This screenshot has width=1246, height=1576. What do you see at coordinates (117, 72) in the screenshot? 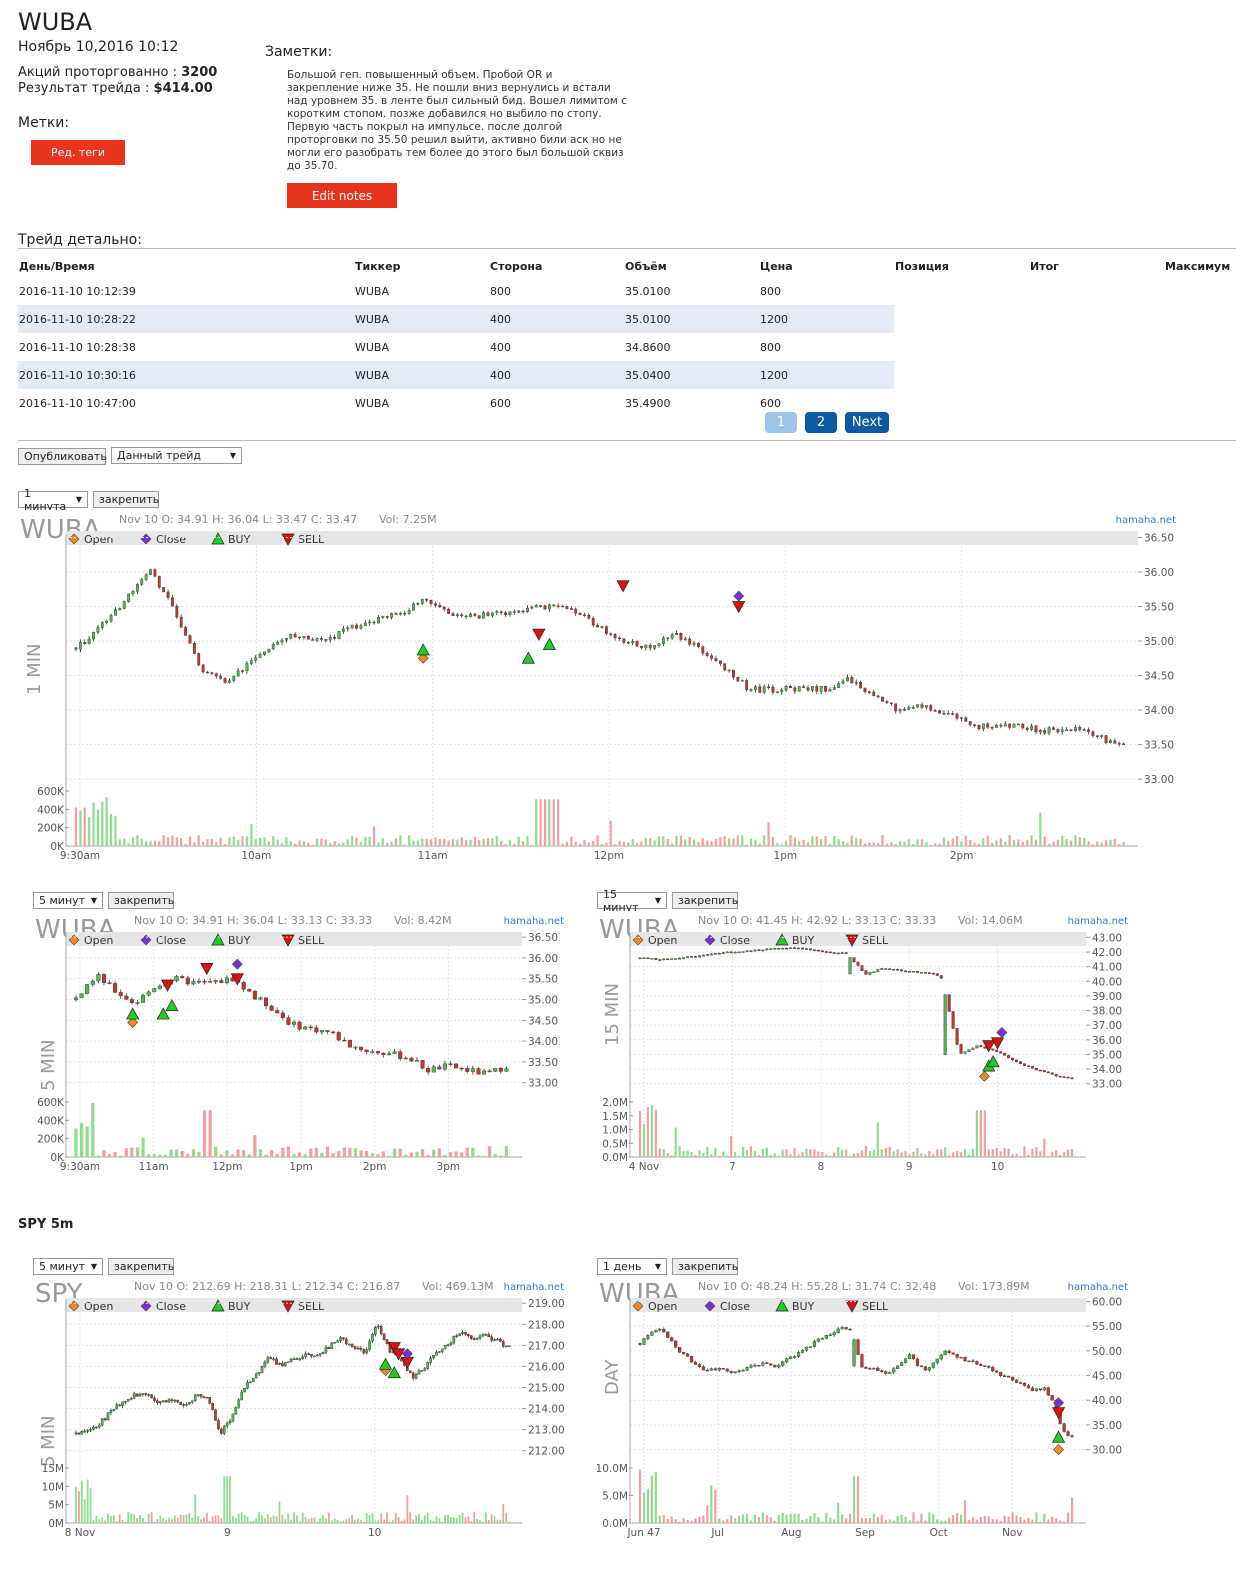
I see `shares-traded: Акций проторгованно : 3200` at bounding box center [117, 72].